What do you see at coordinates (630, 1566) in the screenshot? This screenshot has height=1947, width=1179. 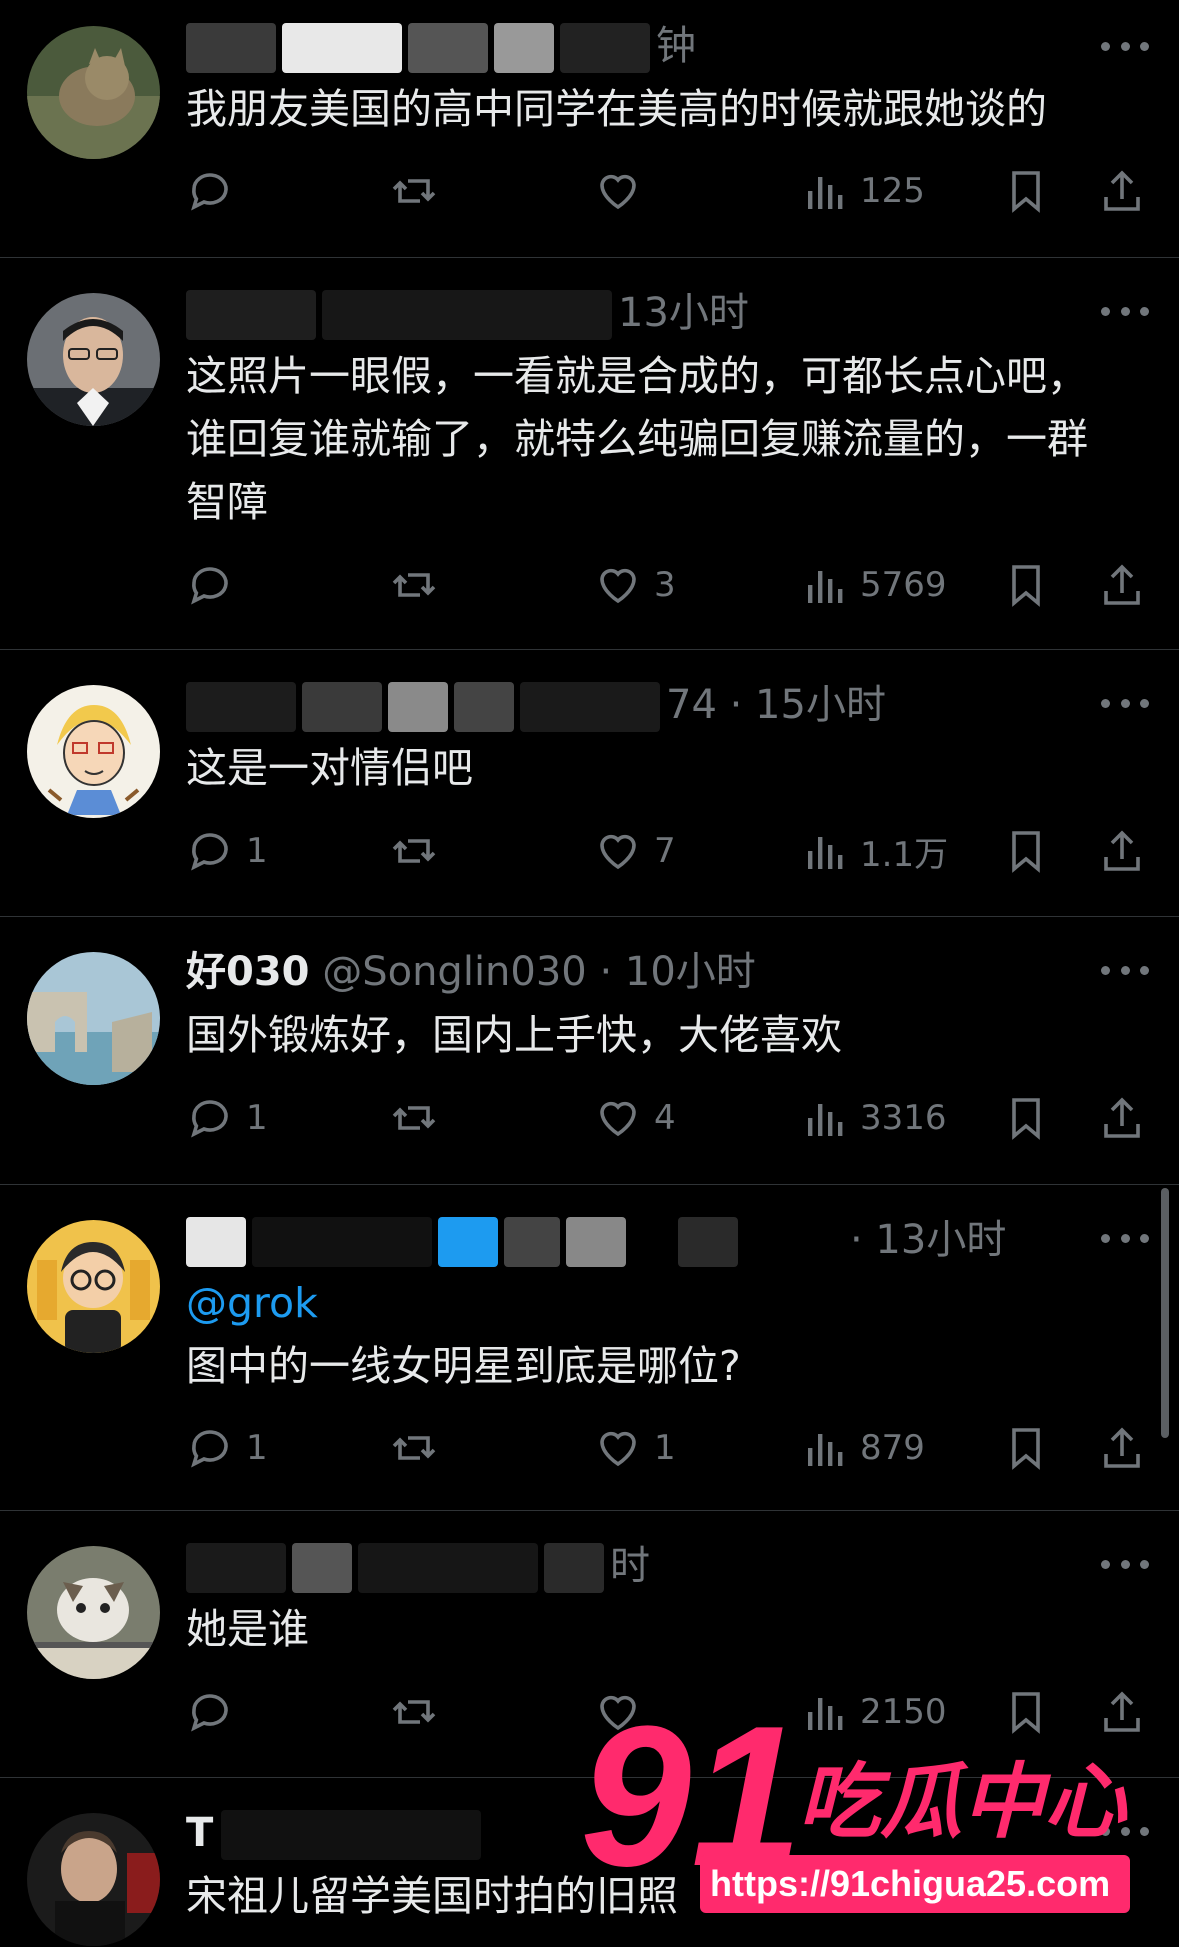 I see `tweet-time: 时` at bounding box center [630, 1566].